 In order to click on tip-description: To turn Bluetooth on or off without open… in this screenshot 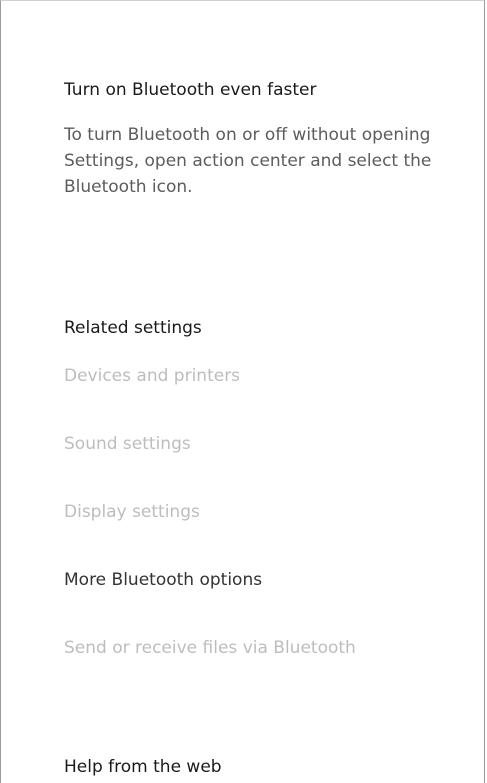, I will do `click(248, 161)`.